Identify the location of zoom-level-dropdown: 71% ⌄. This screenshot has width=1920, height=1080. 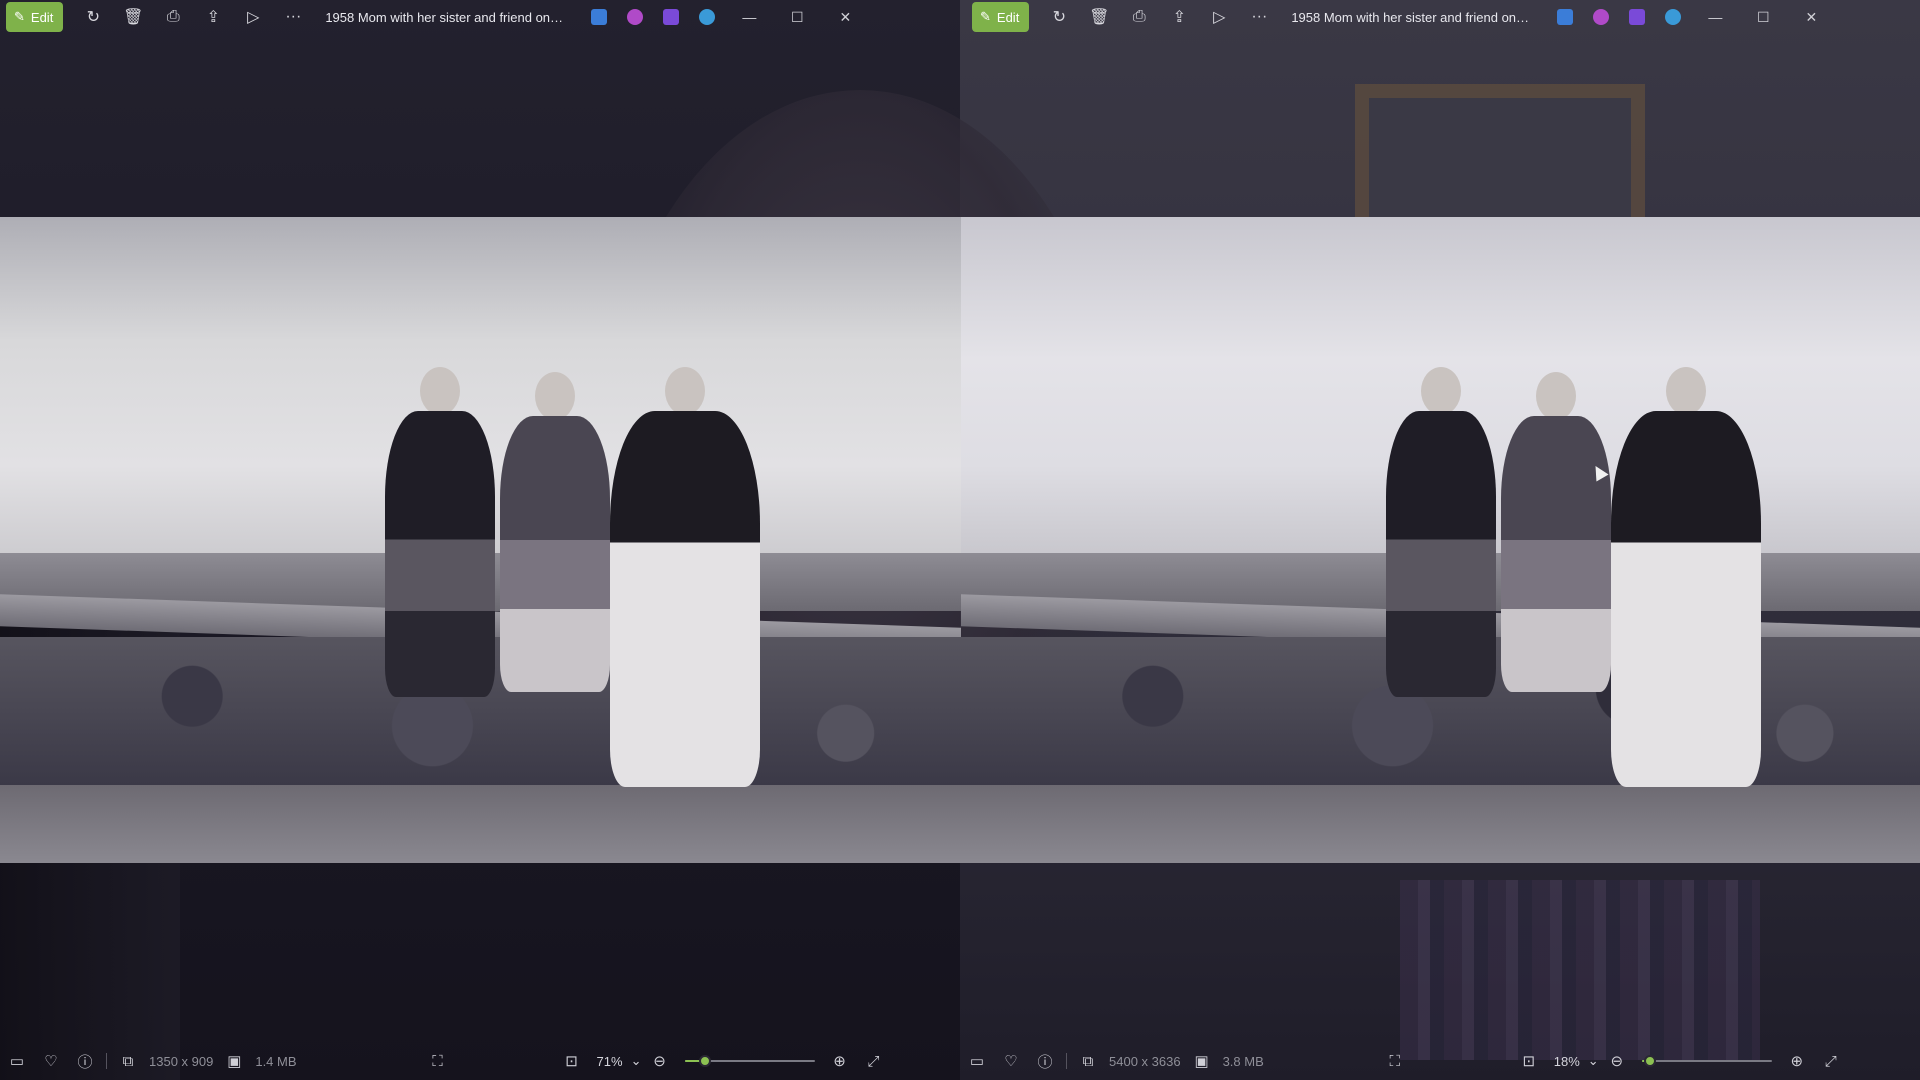
(620, 1061).